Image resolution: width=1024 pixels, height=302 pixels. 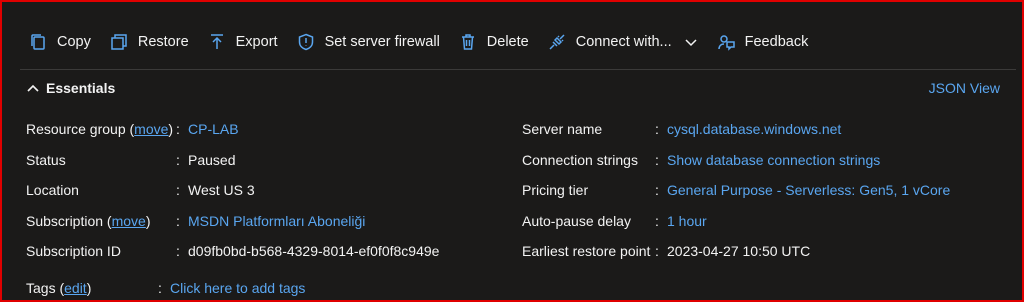 I want to click on location-key: Location, so click(x=52, y=190).